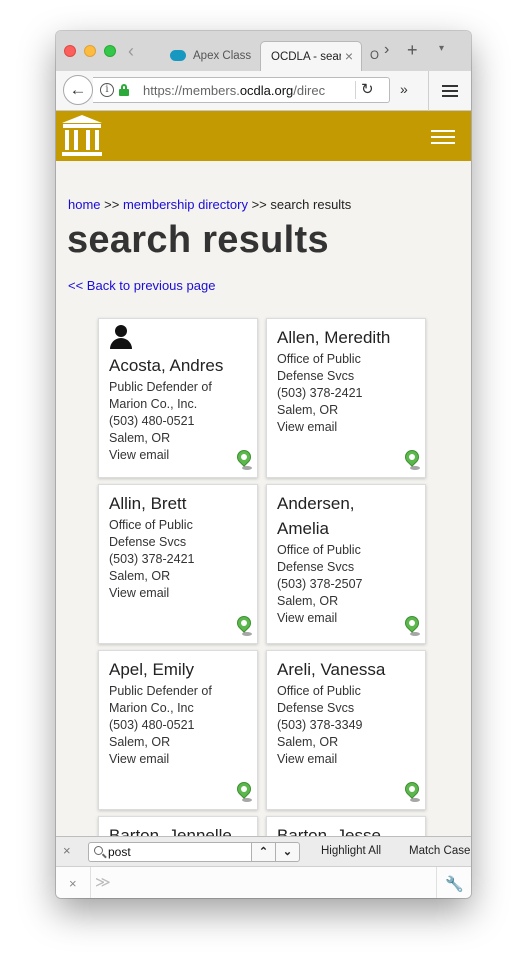 This screenshot has height=978, width=527. I want to click on breadcrumb-current: search results, so click(311, 204).